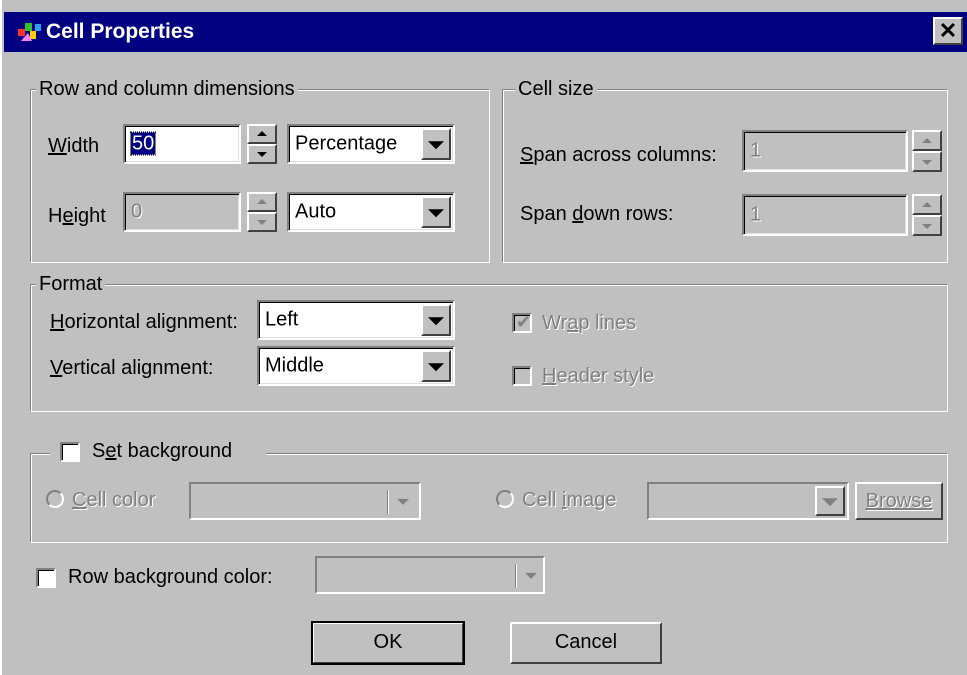 The width and height of the screenshot is (967, 675). Describe the element at coordinates (71, 284) in the screenshot. I see `format-legend: Format` at that location.